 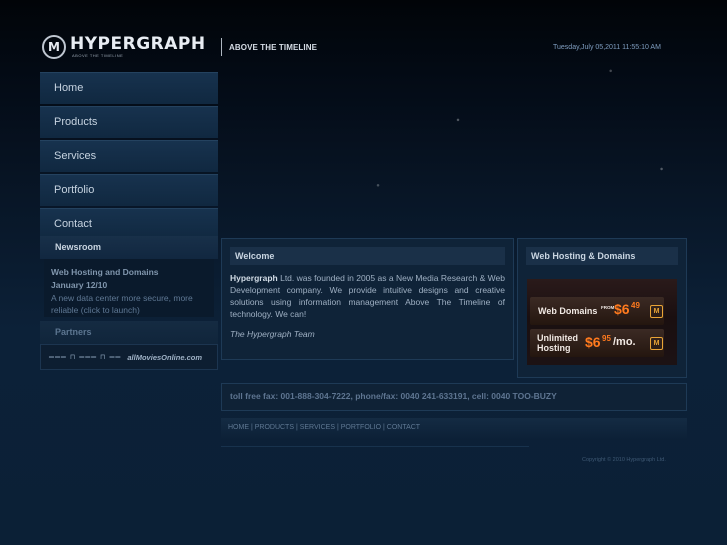 I want to click on partner-logo-1: ═══ ⊓ ═══ ⊓ ══, so click(x=85, y=357).